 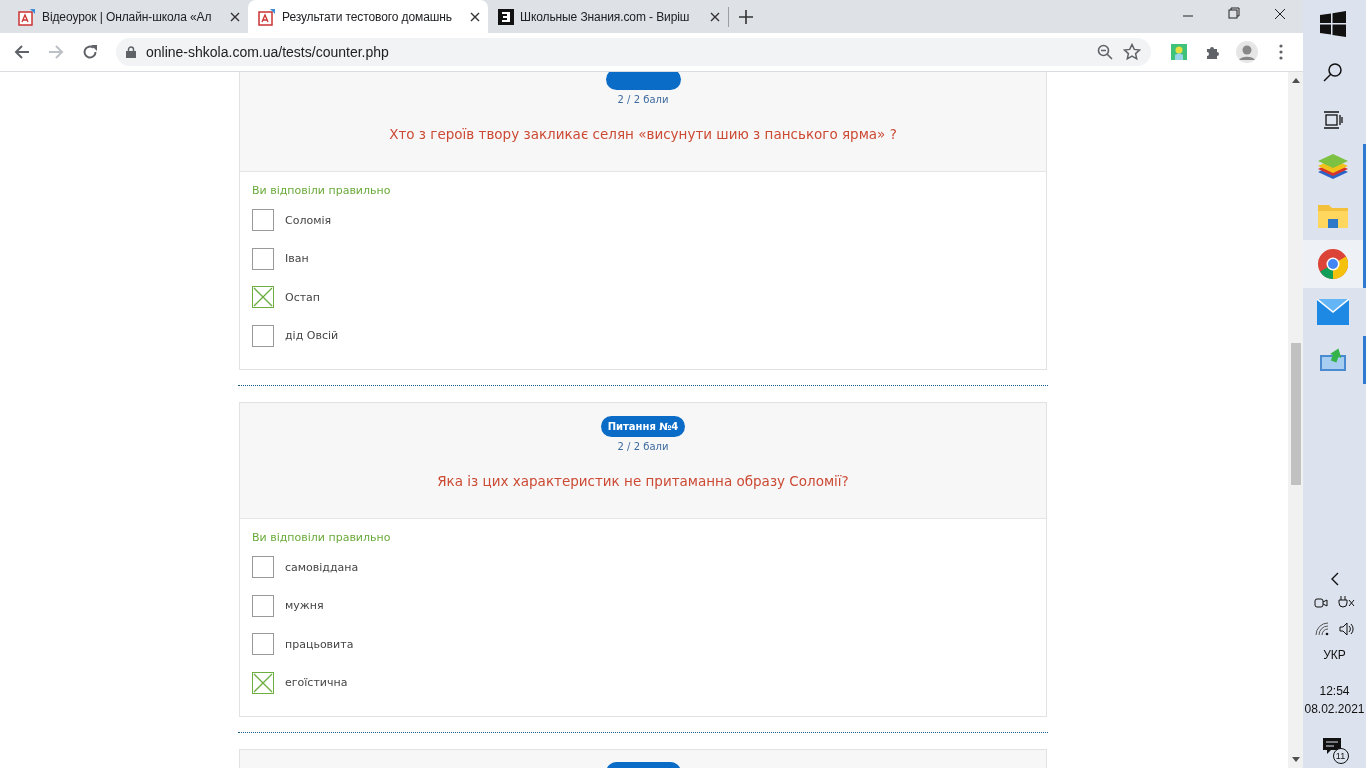 What do you see at coordinates (643, 481) in the screenshot?
I see `question-text: Яка із цих характеристик не притаманна образу Соломії?` at bounding box center [643, 481].